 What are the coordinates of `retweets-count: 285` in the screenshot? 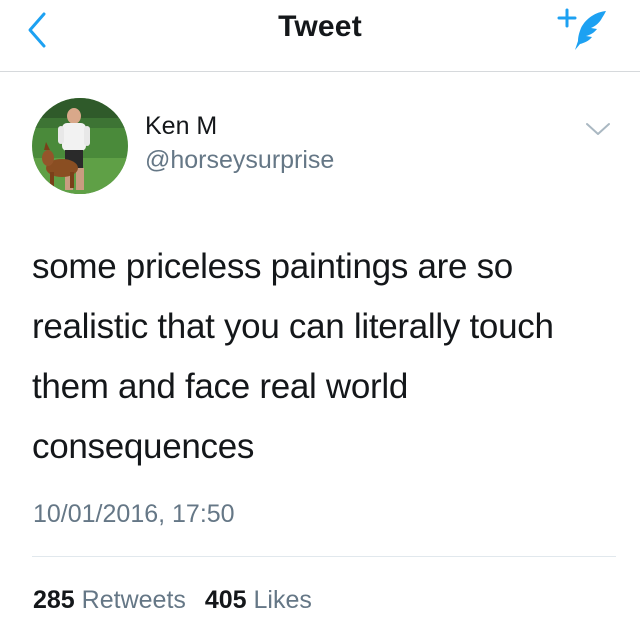 It's located at (54, 600).